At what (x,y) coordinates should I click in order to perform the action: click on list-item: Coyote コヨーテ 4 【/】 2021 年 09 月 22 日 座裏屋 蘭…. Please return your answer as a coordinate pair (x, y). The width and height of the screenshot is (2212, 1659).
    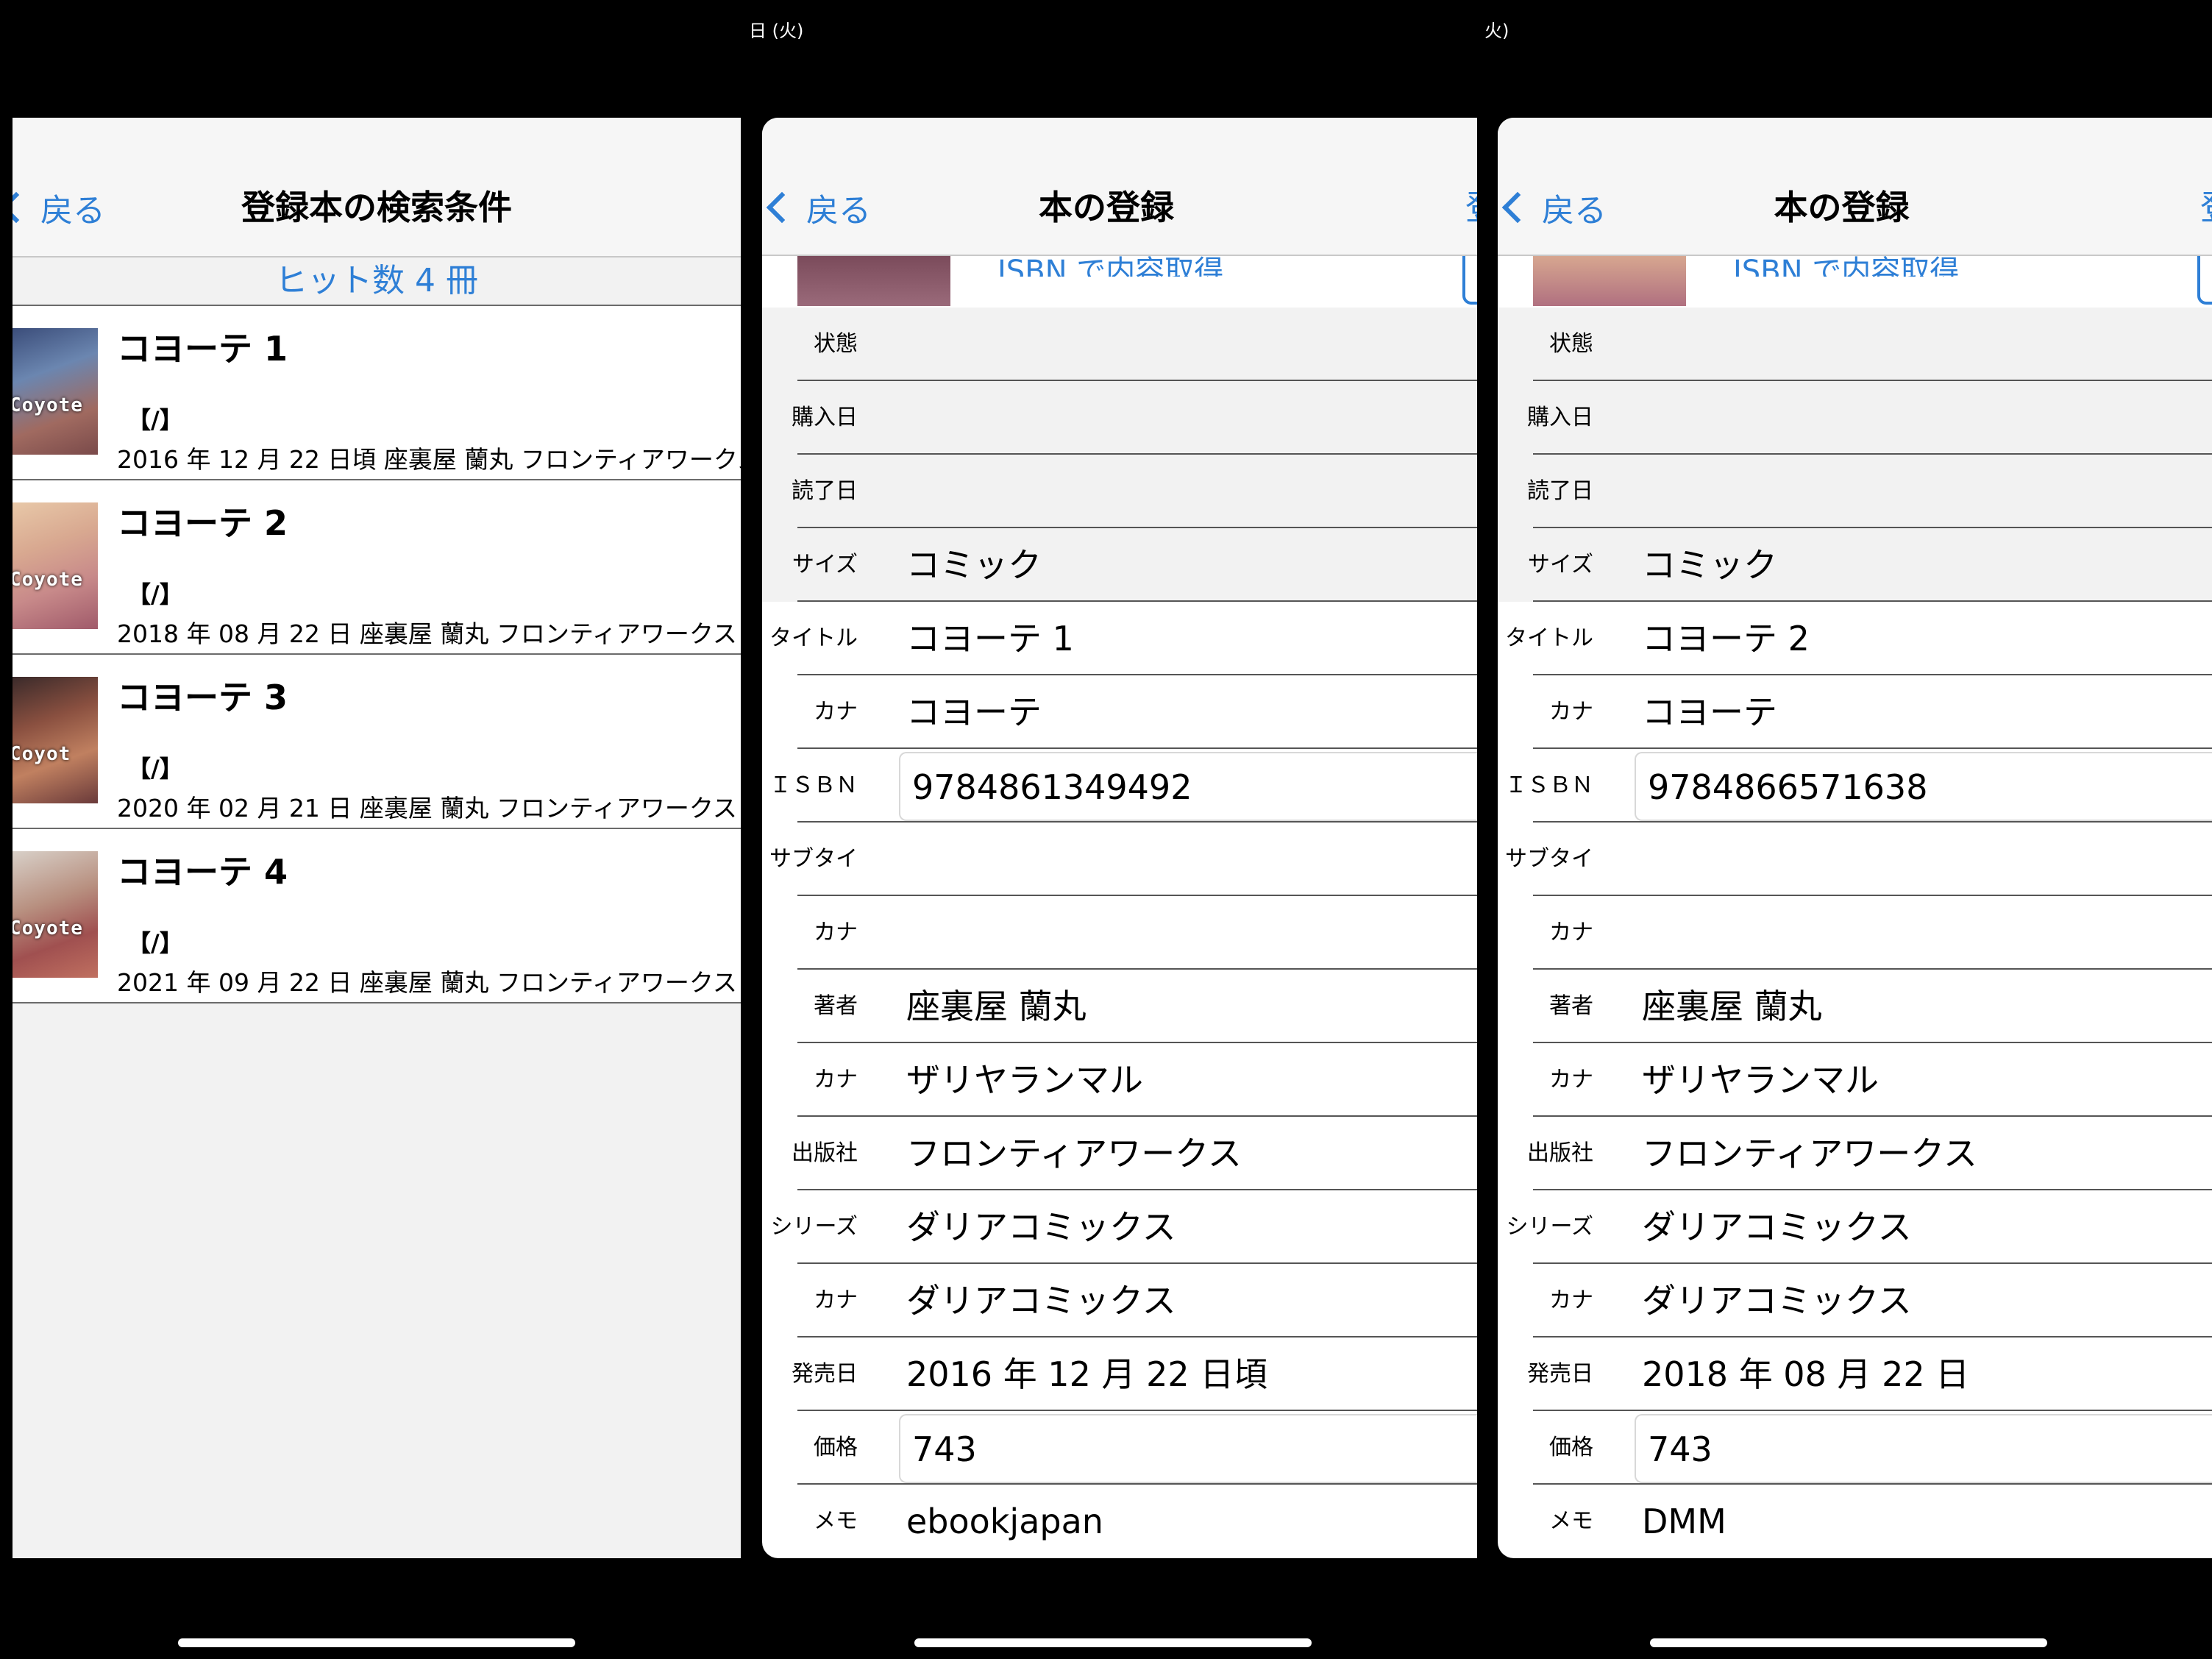
    Looking at the image, I should click on (377, 916).